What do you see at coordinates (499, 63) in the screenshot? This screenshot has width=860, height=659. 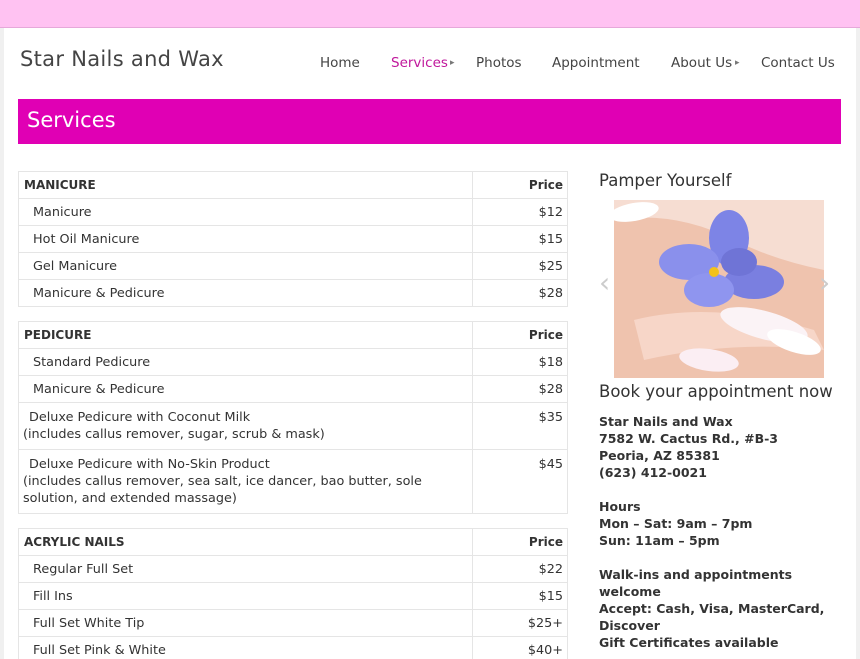 I see `nav-photos: Photos` at bounding box center [499, 63].